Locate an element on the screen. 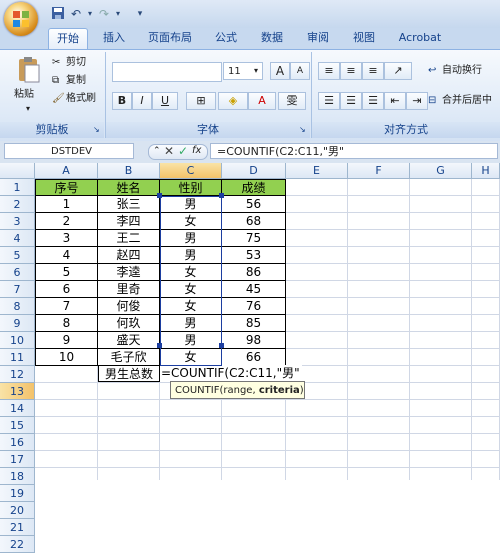 The image size is (500, 553). column-header-d: D is located at coordinates (254, 171).